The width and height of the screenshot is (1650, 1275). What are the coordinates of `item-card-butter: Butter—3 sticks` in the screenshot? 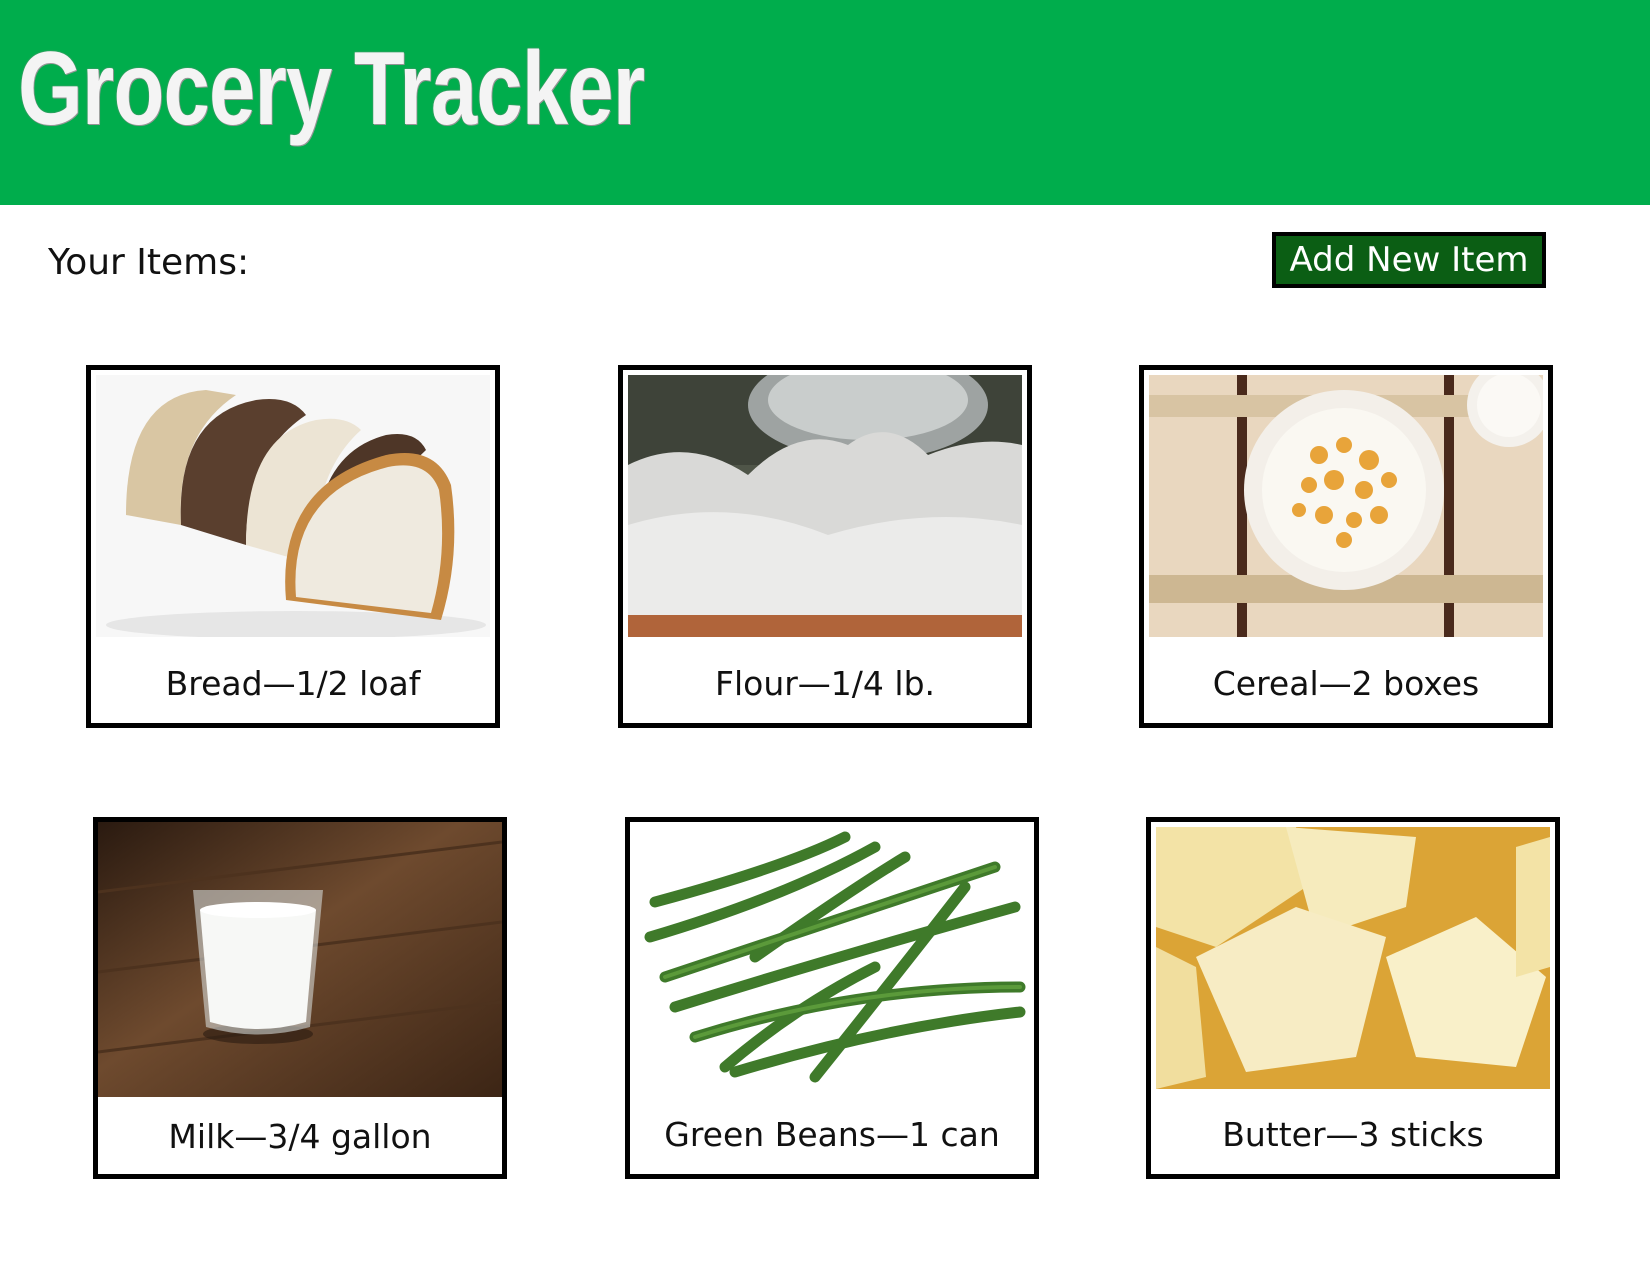 It's located at (1353, 998).